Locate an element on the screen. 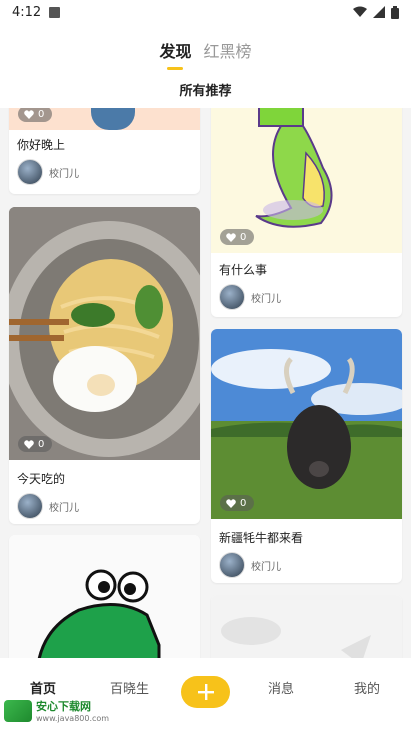  battery-icon is located at coordinates (395, 12).